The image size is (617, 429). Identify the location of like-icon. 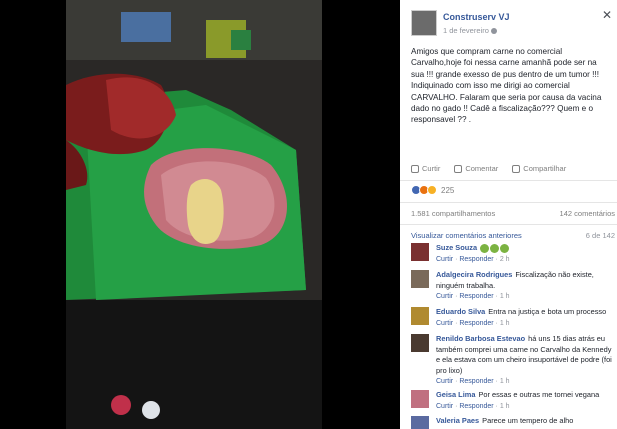
(415, 168).